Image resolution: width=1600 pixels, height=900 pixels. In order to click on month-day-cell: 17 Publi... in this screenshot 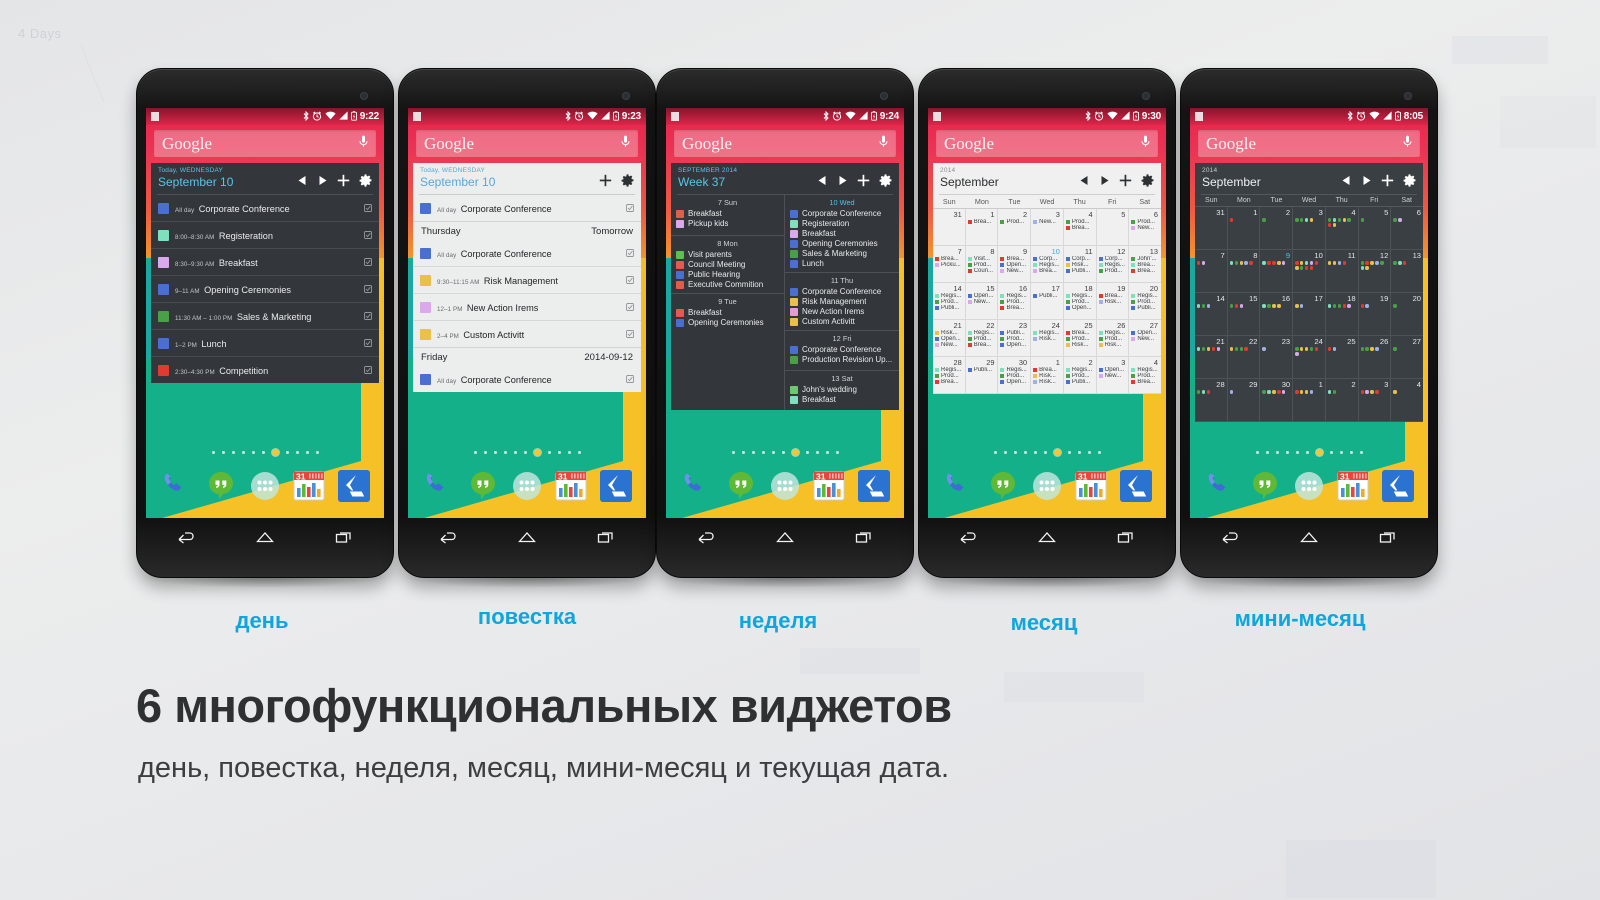, I will do `click(1047, 301)`.